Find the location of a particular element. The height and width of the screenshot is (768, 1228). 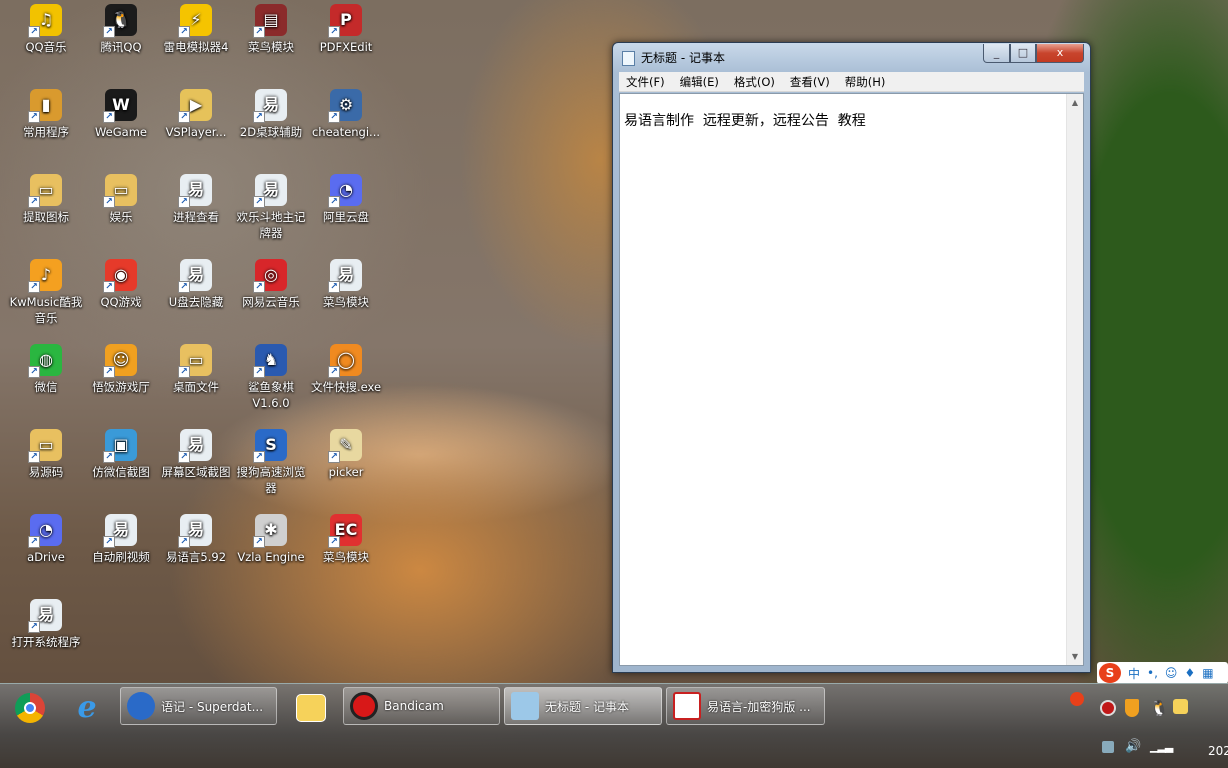

desktop-icon: ▭ ↗ 娱乐 is located at coordinates (121, 199).